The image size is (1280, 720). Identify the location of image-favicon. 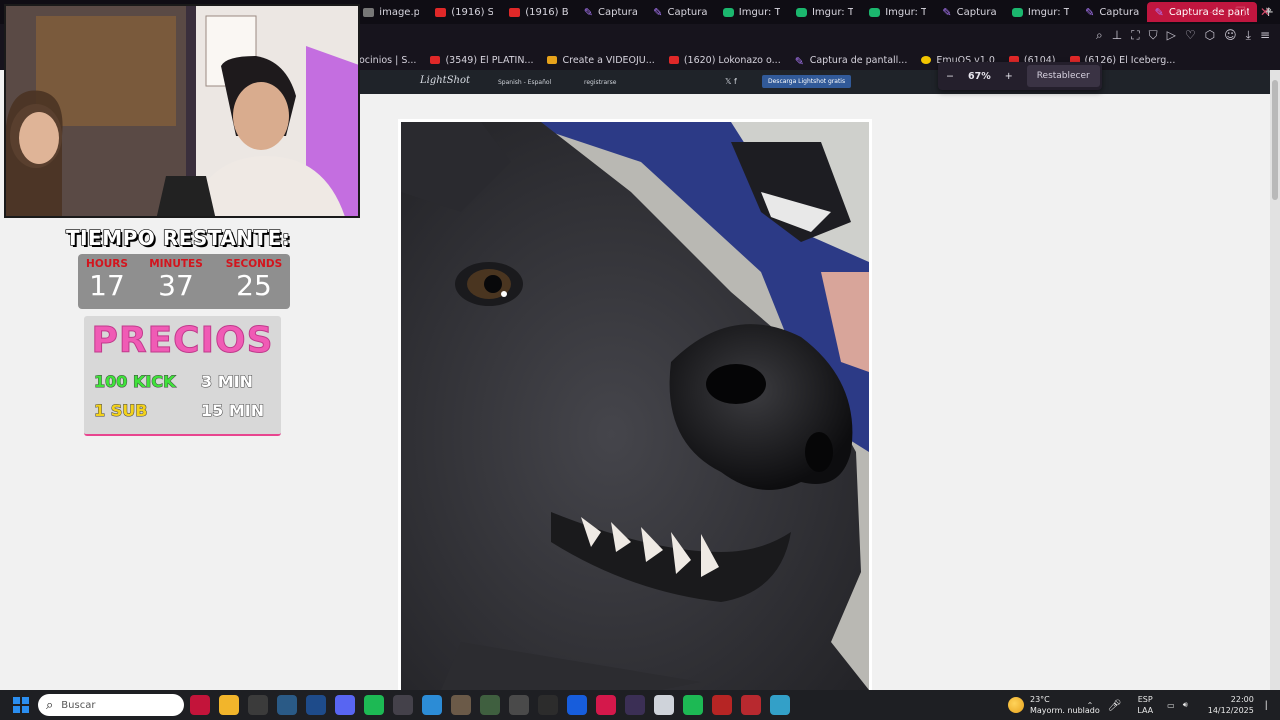
(369, 12).